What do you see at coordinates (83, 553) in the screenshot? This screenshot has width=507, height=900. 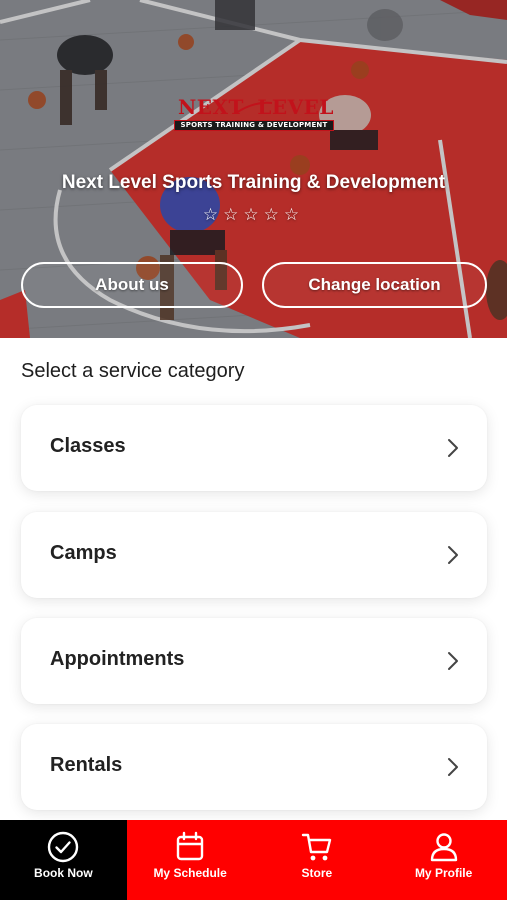 I see `category-label: Camps` at bounding box center [83, 553].